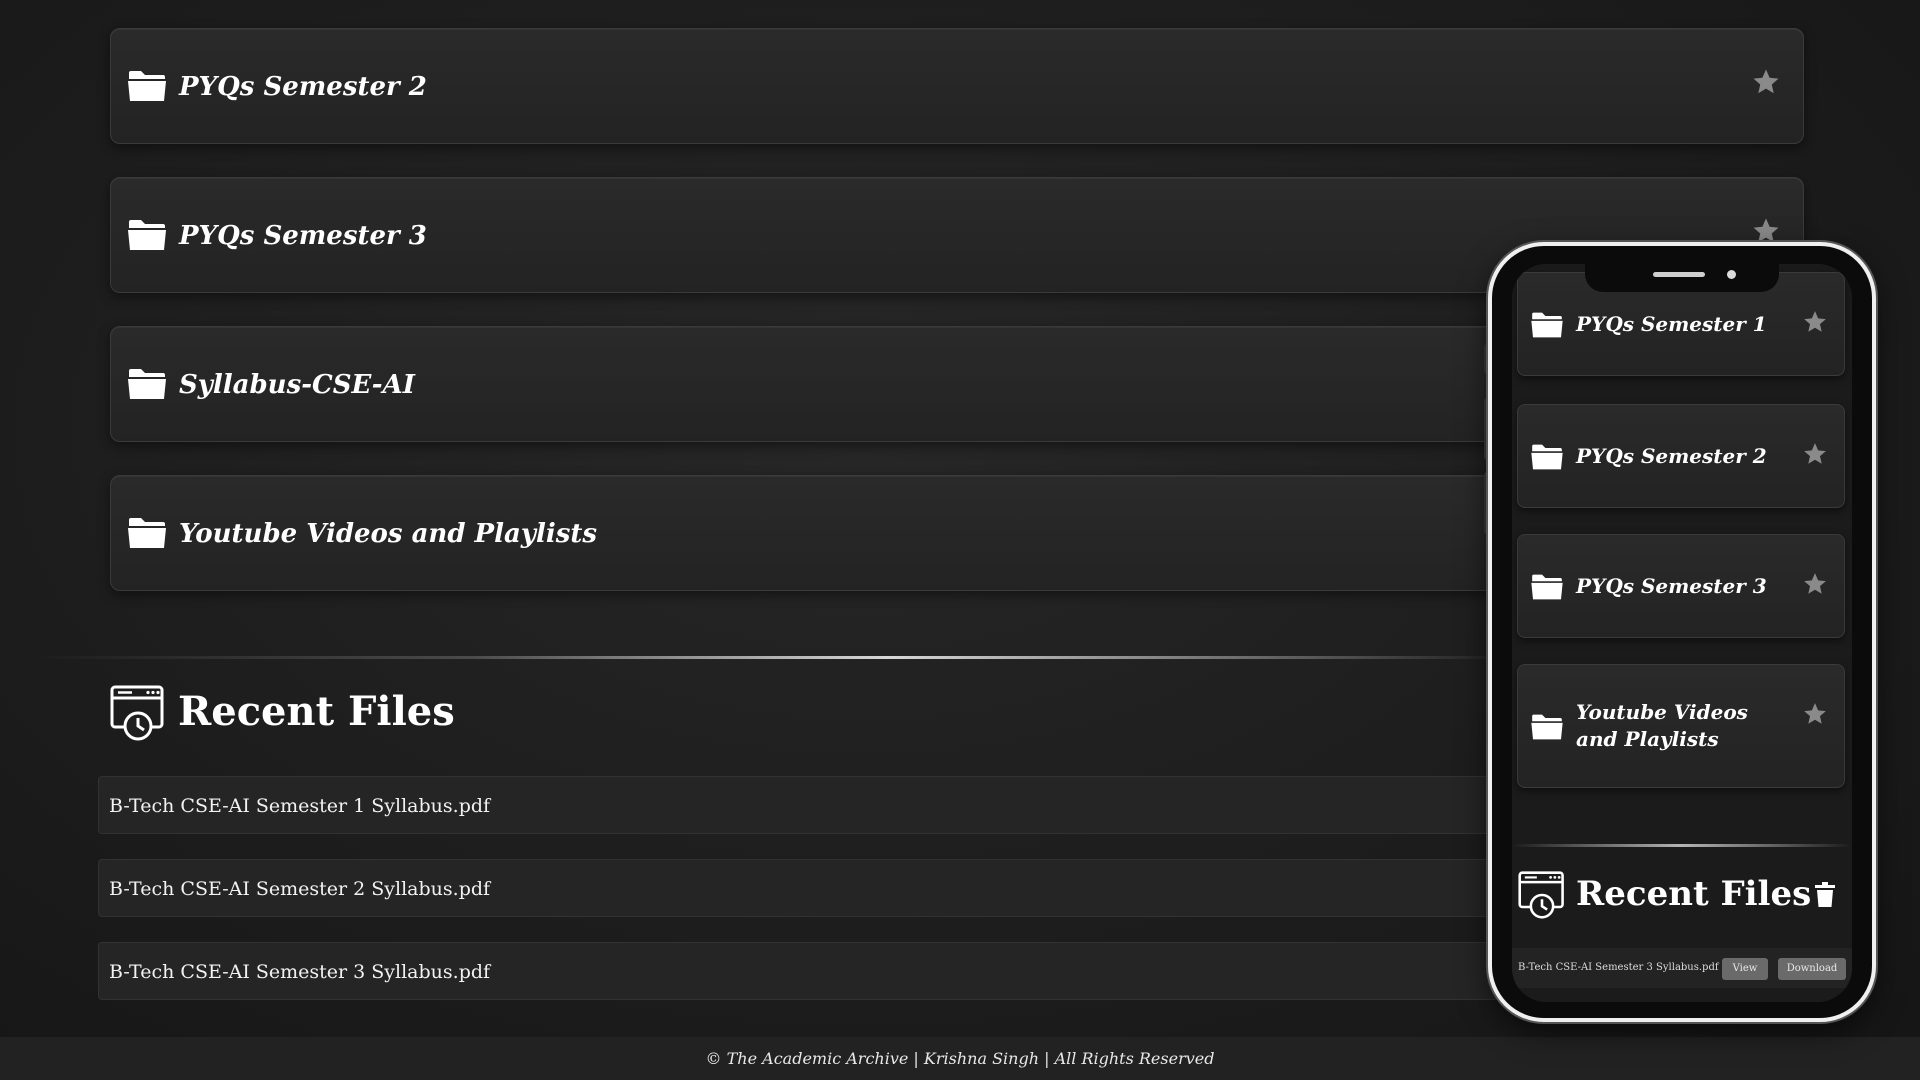 The image size is (1920, 1080). Describe the element at coordinates (299, 889) in the screenshot. I see `recent-file-name: B-Tech CSE-AI Semester 2 Syllabus.pdf` at that location.